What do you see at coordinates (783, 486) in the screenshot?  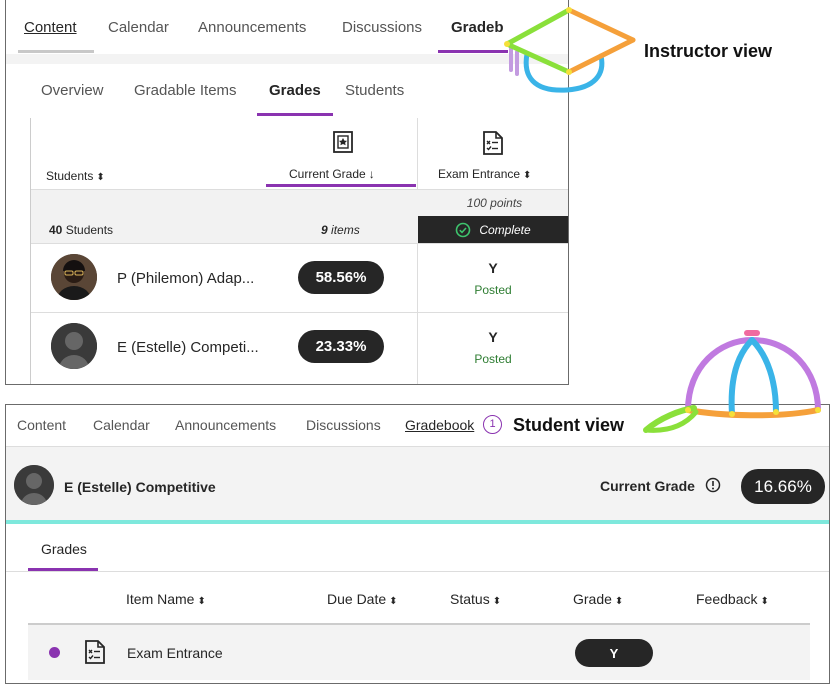 I see `current-grade-pill: 16.66%` at bounding box center [783, 486].